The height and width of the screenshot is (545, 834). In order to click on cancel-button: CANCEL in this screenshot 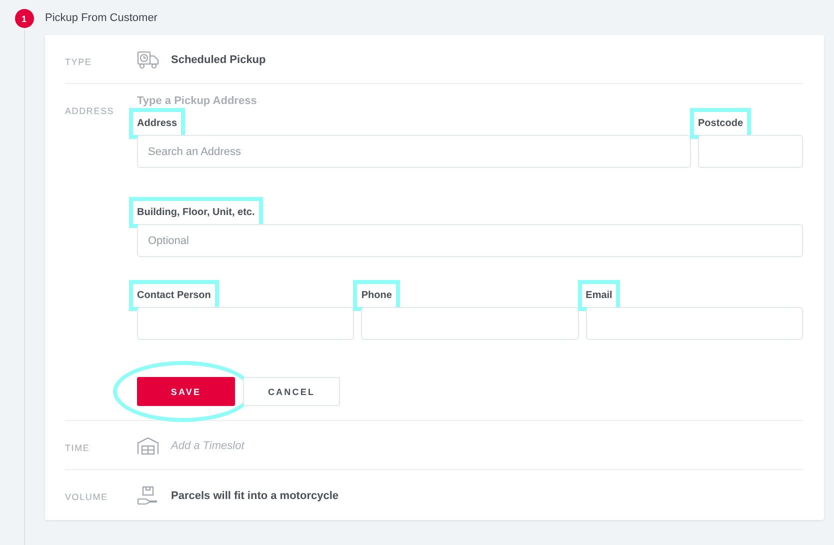, I will do `click(291, 391)`.